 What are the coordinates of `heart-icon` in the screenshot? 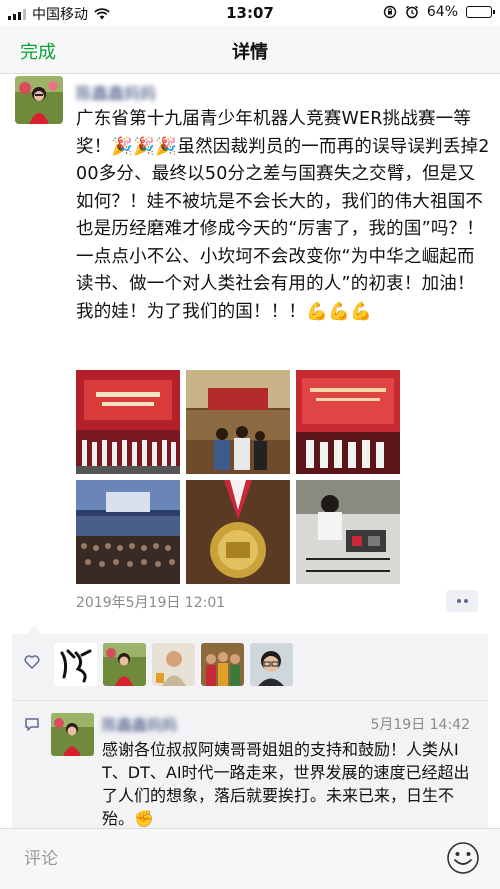 It's located at (32, 662).